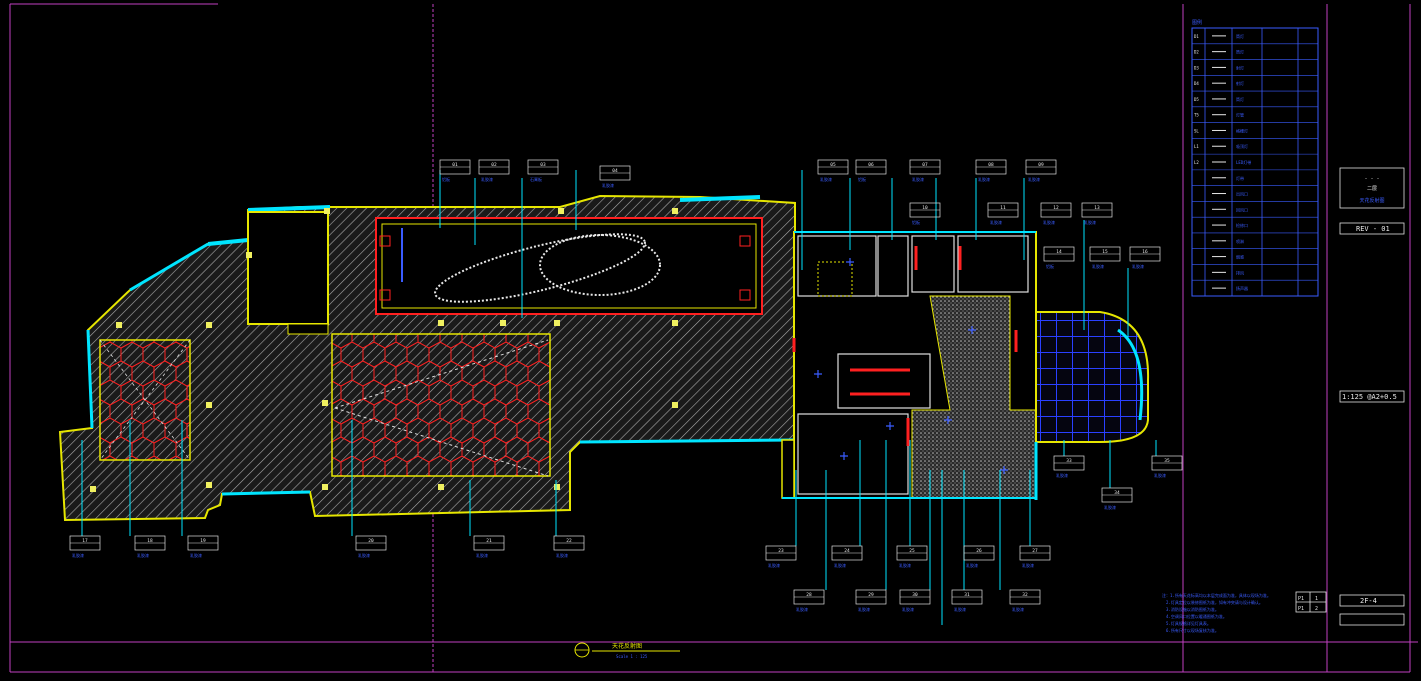  What do you see at coordinates (967, 600) in the screenshot?
I see `material-tag: 31 乳胶漆` at bounding box center [967, 600].